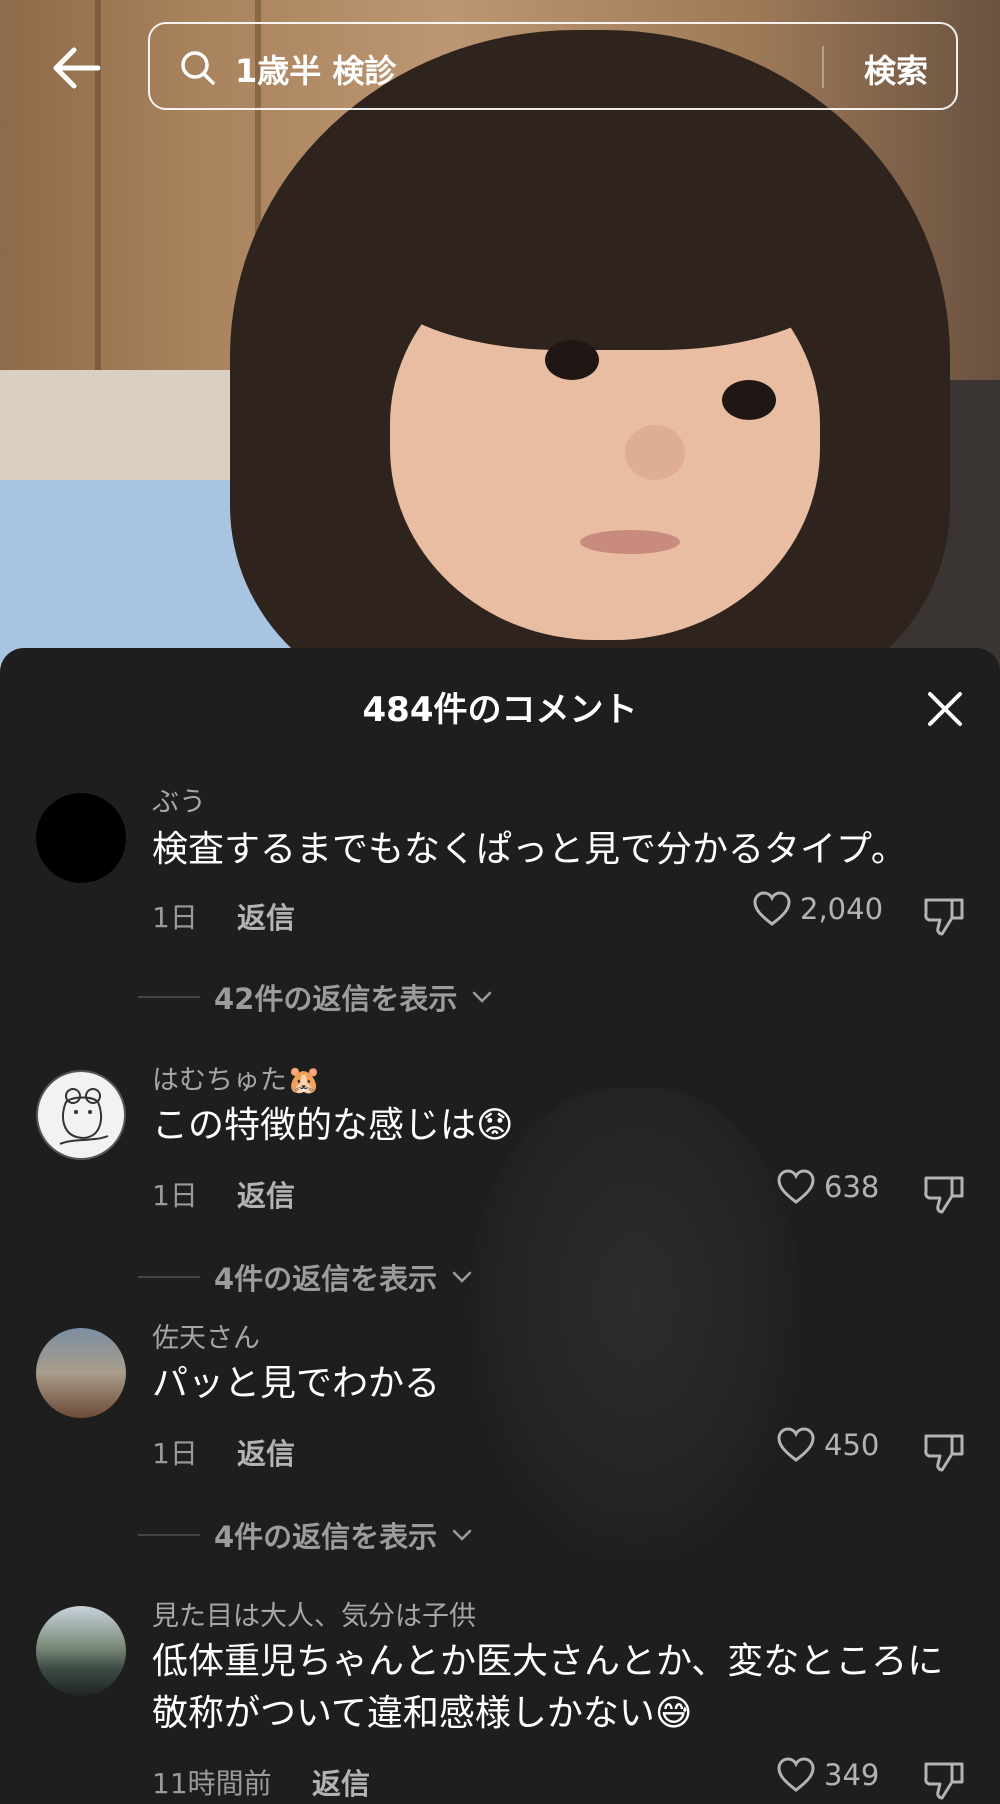  Describe the element at coordinates (336, 999) in the screenshot. I see `view-replies-label: 42件の返信を表示` at that location.